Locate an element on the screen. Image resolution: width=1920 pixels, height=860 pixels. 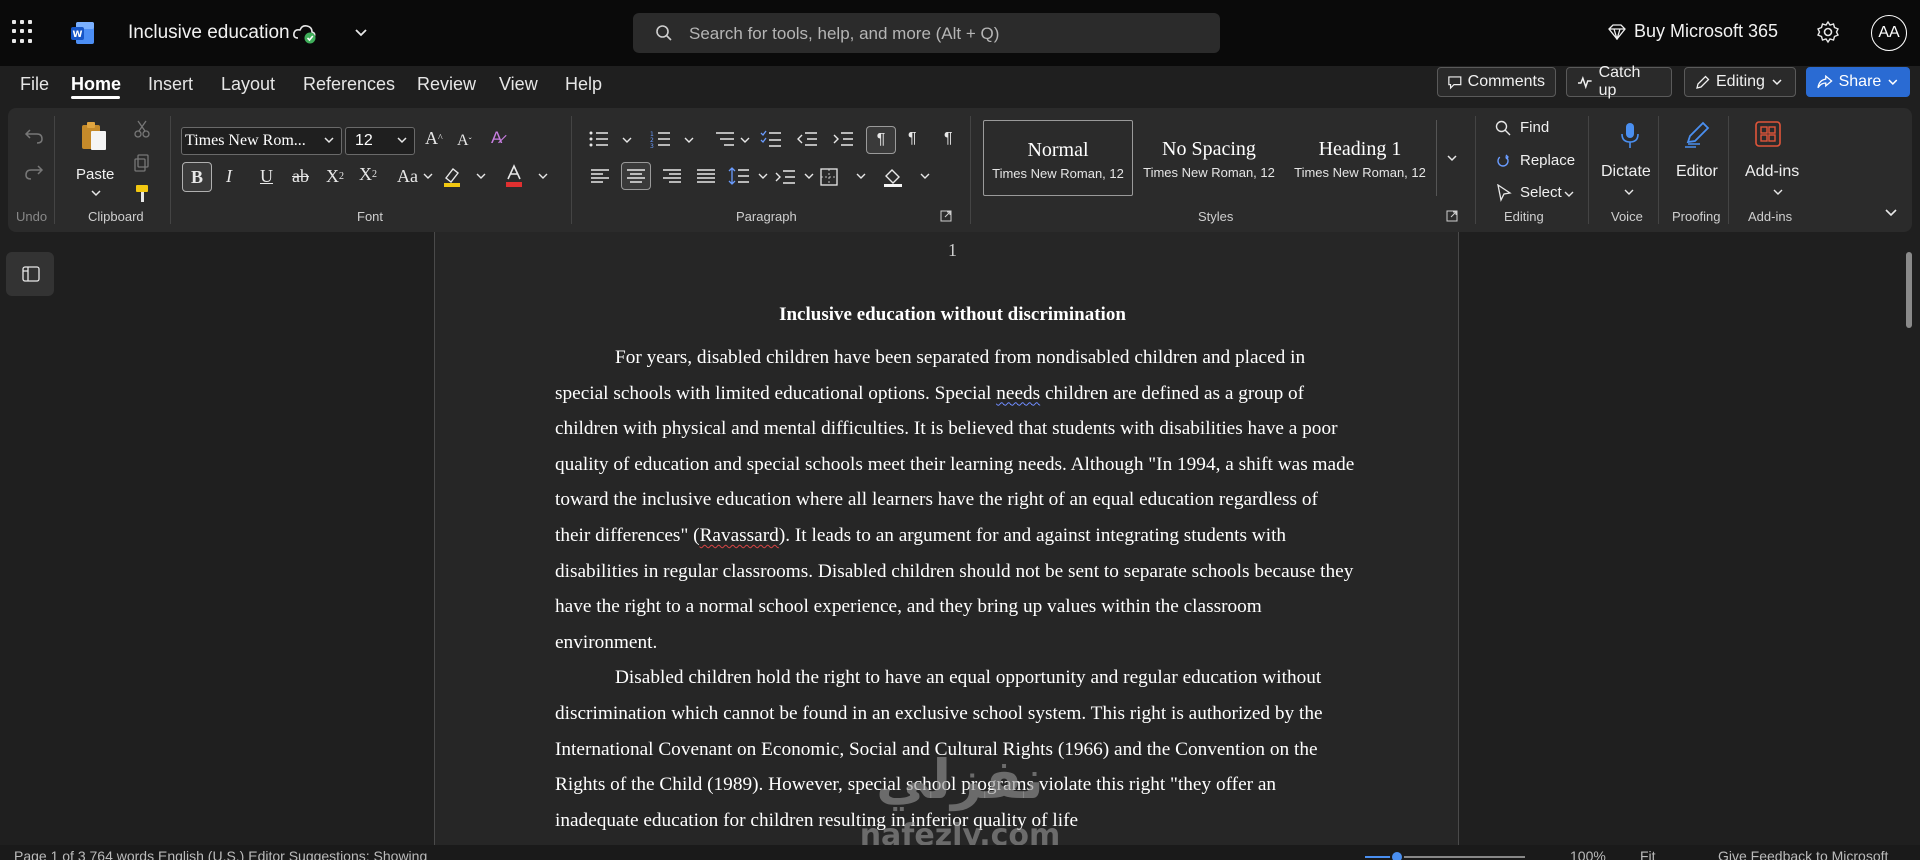
grow-font-icon: A ^ is located at coordinates (434, 138).